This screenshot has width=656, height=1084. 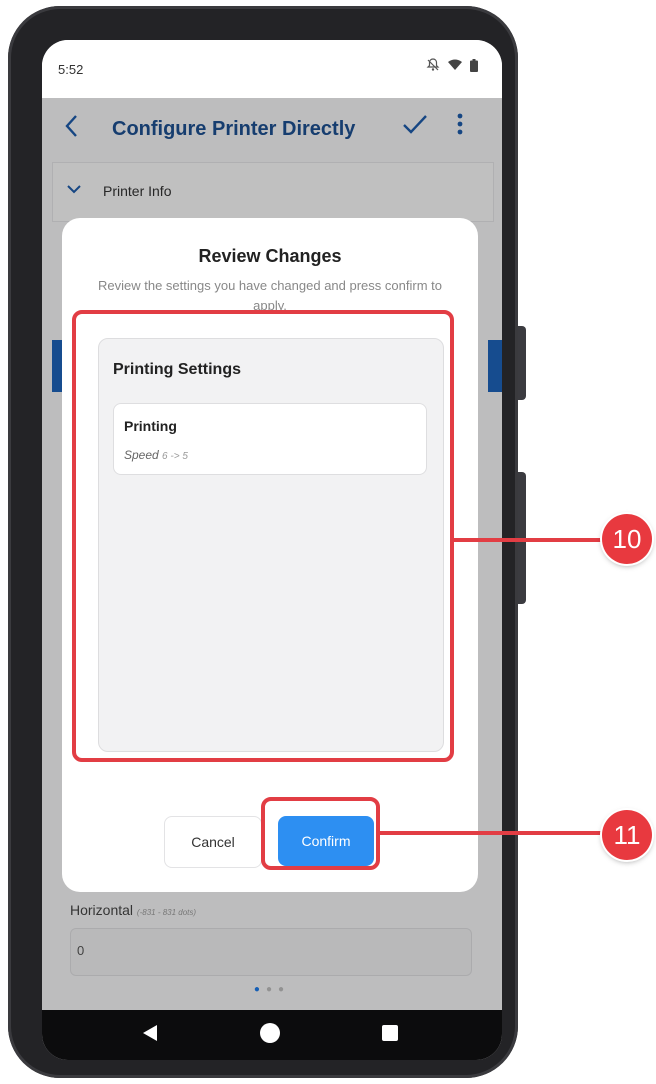 I want to click on notifications-off-icon, so click(x=433, y=66).